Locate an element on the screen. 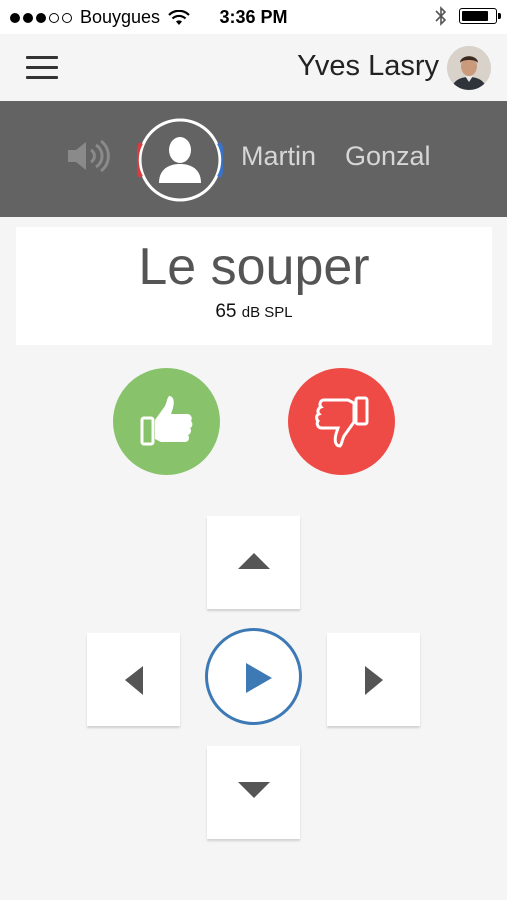  listener-profile-button is located at coordinates (180, 160).